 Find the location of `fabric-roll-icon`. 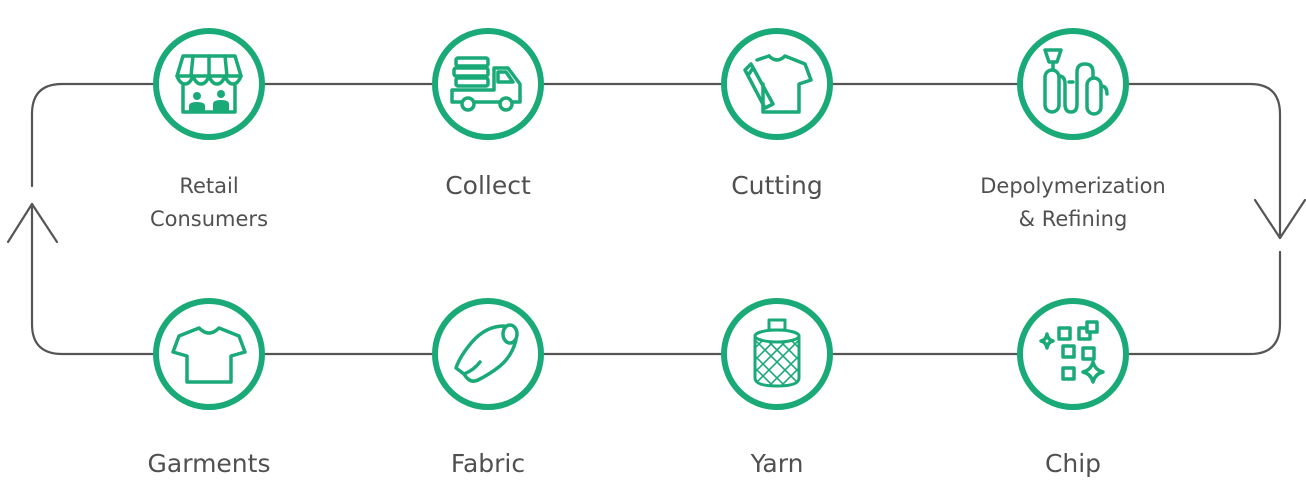

fabric-roll-icon is located at coordinates (486, 353).